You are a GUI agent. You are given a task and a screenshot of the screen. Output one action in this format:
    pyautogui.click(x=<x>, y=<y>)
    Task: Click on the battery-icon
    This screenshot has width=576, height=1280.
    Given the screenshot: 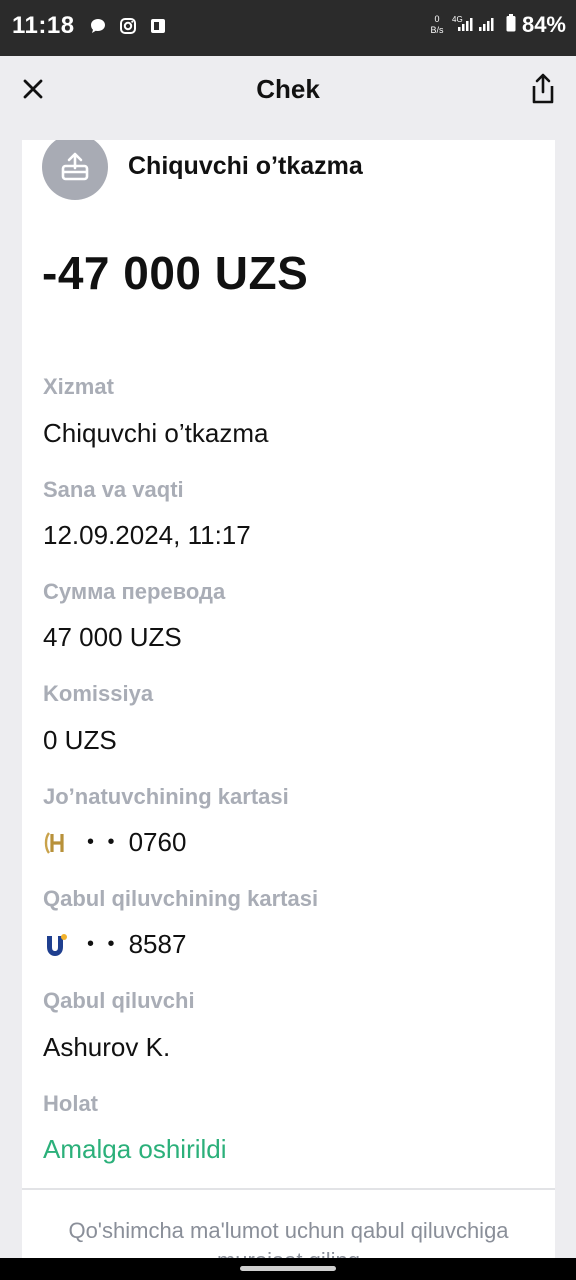 What is the action you would take?
    pyautogui.click(x=511, y=25)
    